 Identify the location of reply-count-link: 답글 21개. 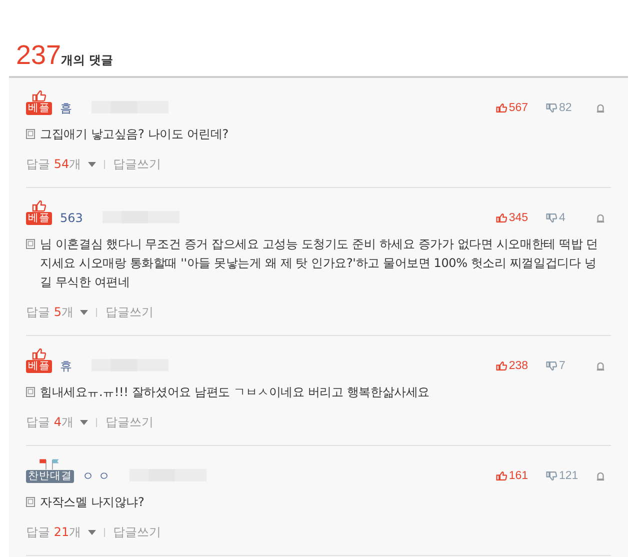
(54, 532).